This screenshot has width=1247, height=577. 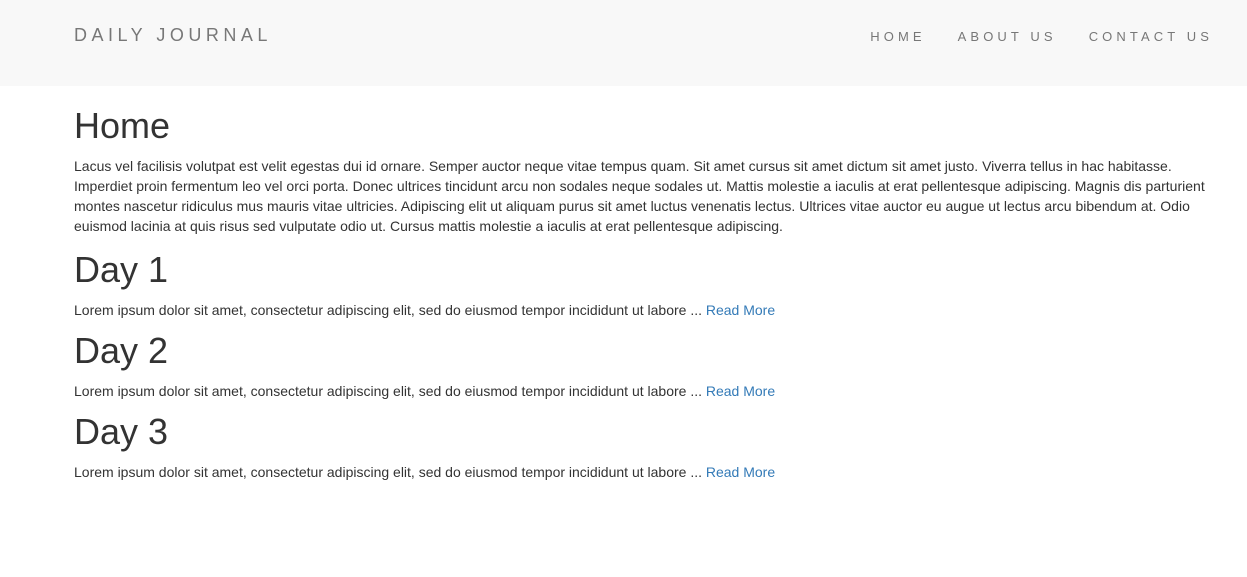 I want to click on brand-link: DAILY JOURNAL, so click(x=173, y=35).